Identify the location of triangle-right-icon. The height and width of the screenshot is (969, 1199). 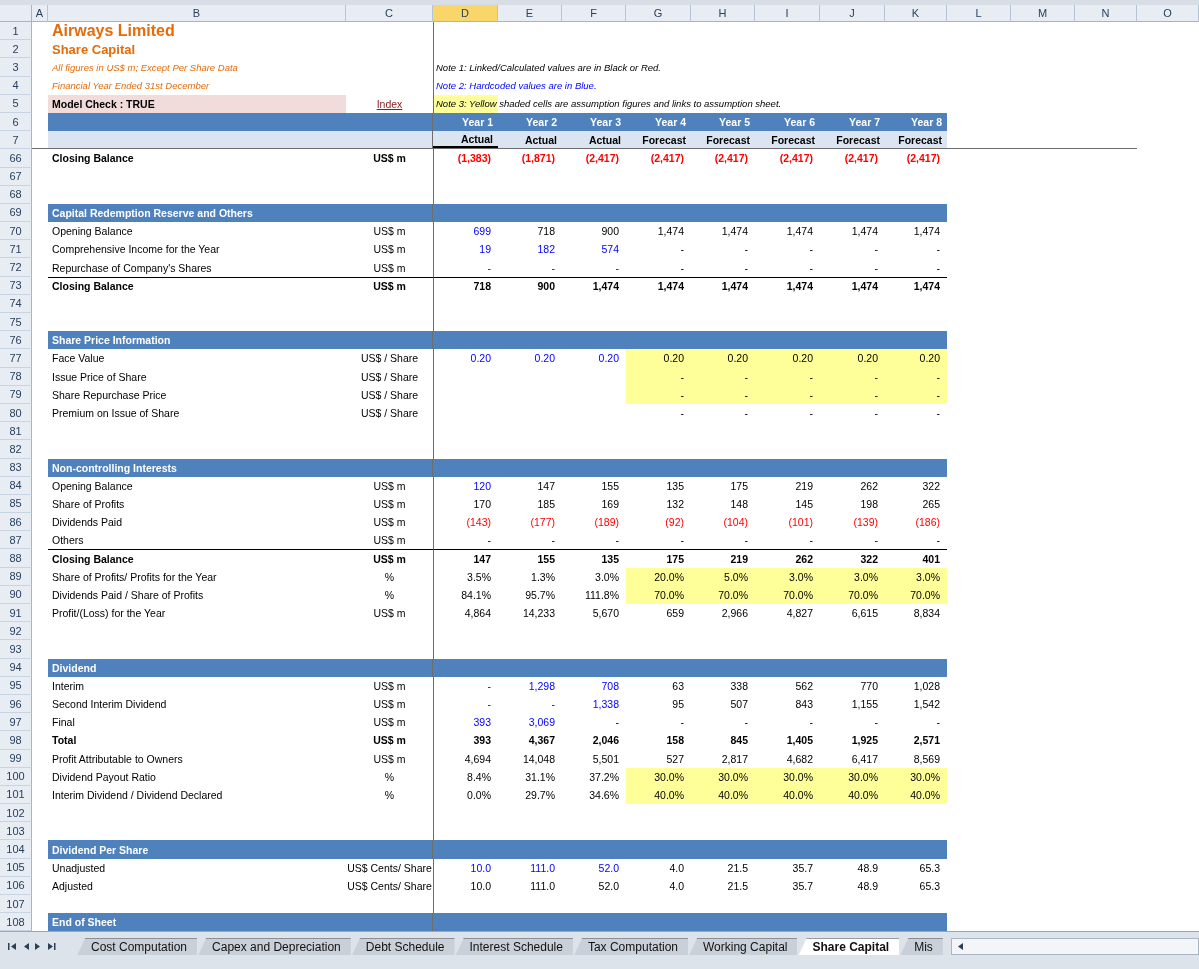
(38, 946).